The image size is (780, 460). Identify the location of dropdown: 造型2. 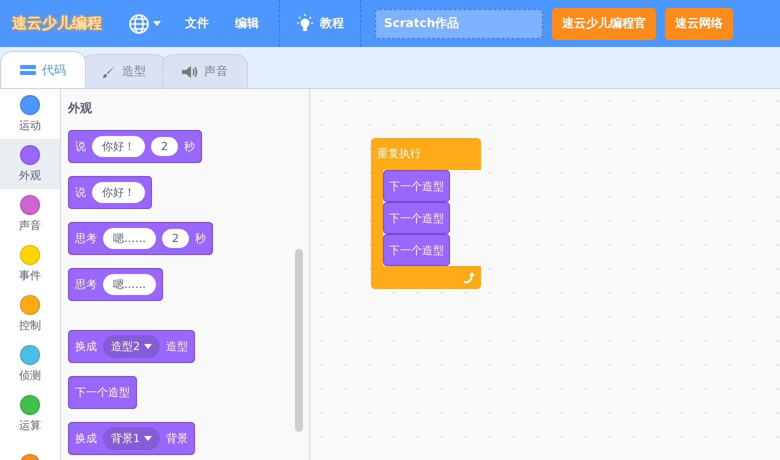
(131, 346).